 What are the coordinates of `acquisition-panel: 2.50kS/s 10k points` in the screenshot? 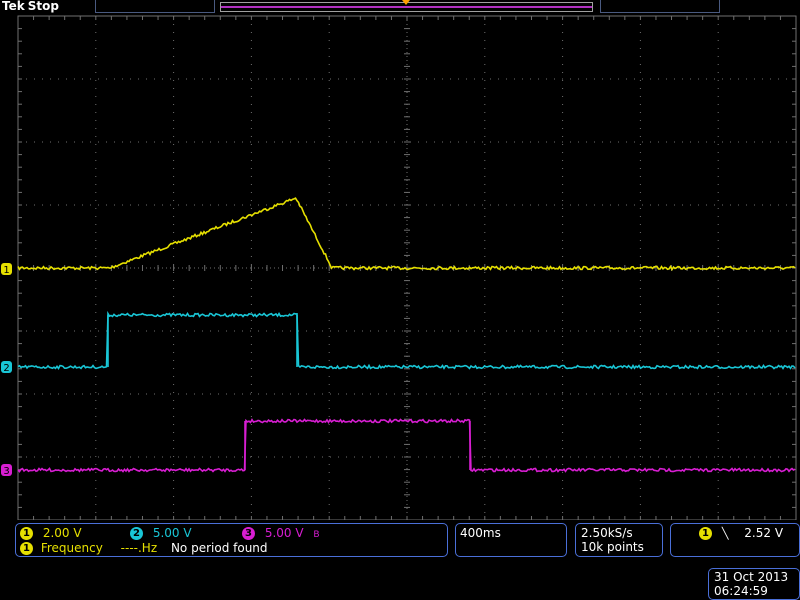 It's located at (619, 540).